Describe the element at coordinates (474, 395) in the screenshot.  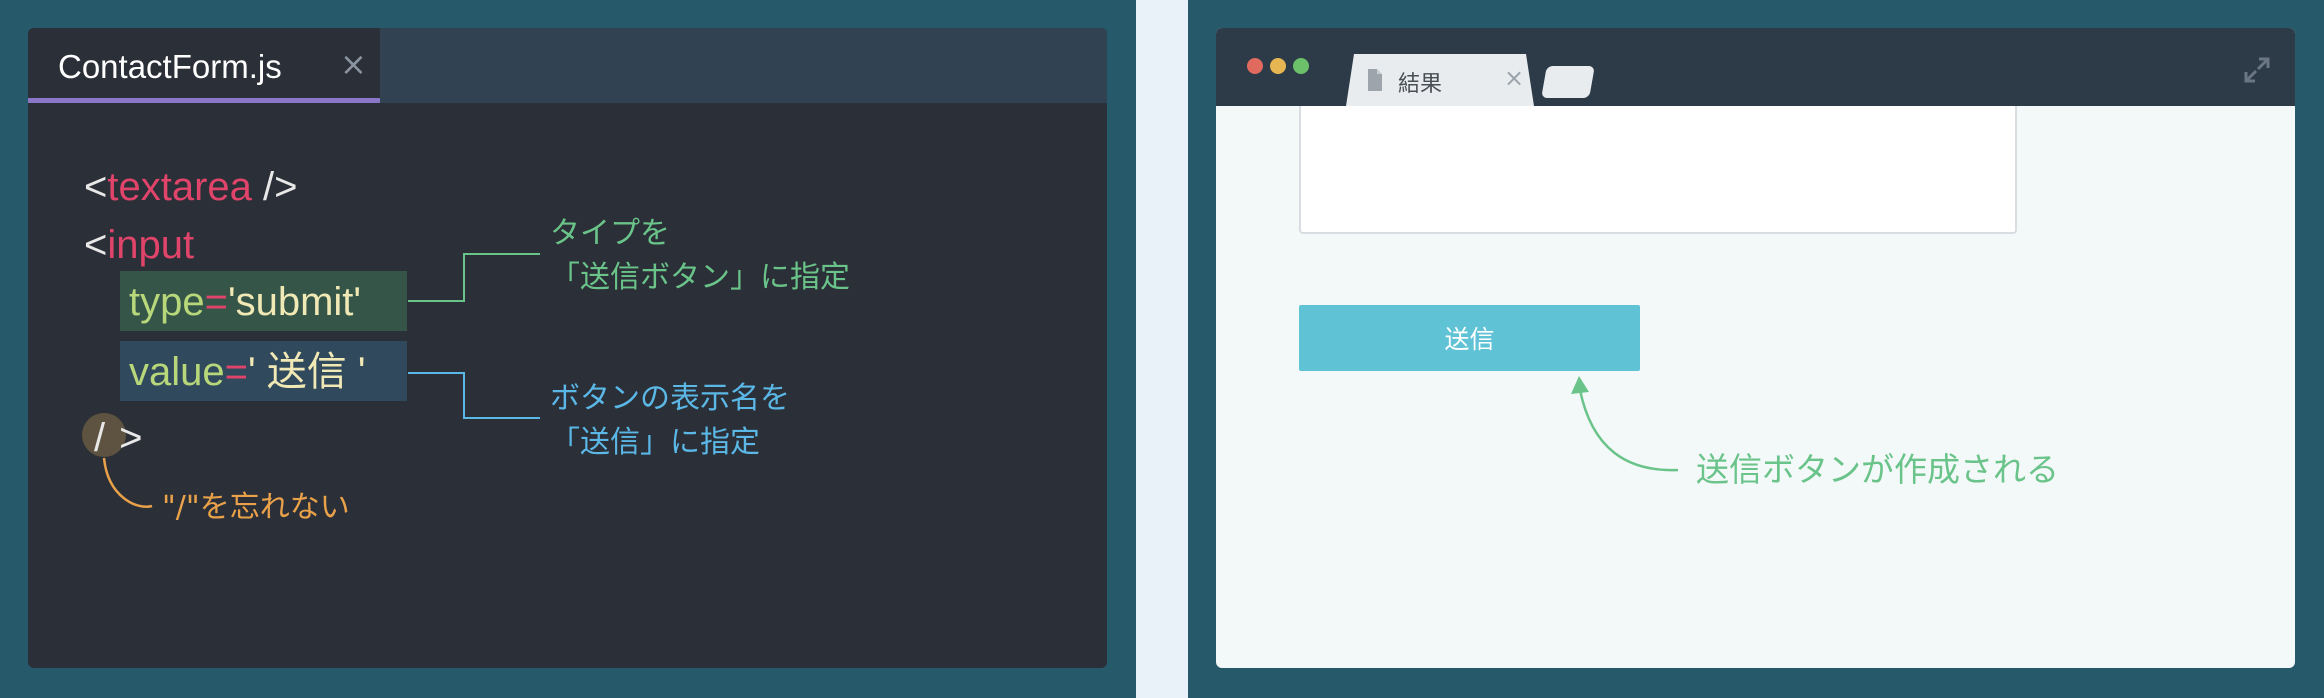
I see `value-connector` at that location.